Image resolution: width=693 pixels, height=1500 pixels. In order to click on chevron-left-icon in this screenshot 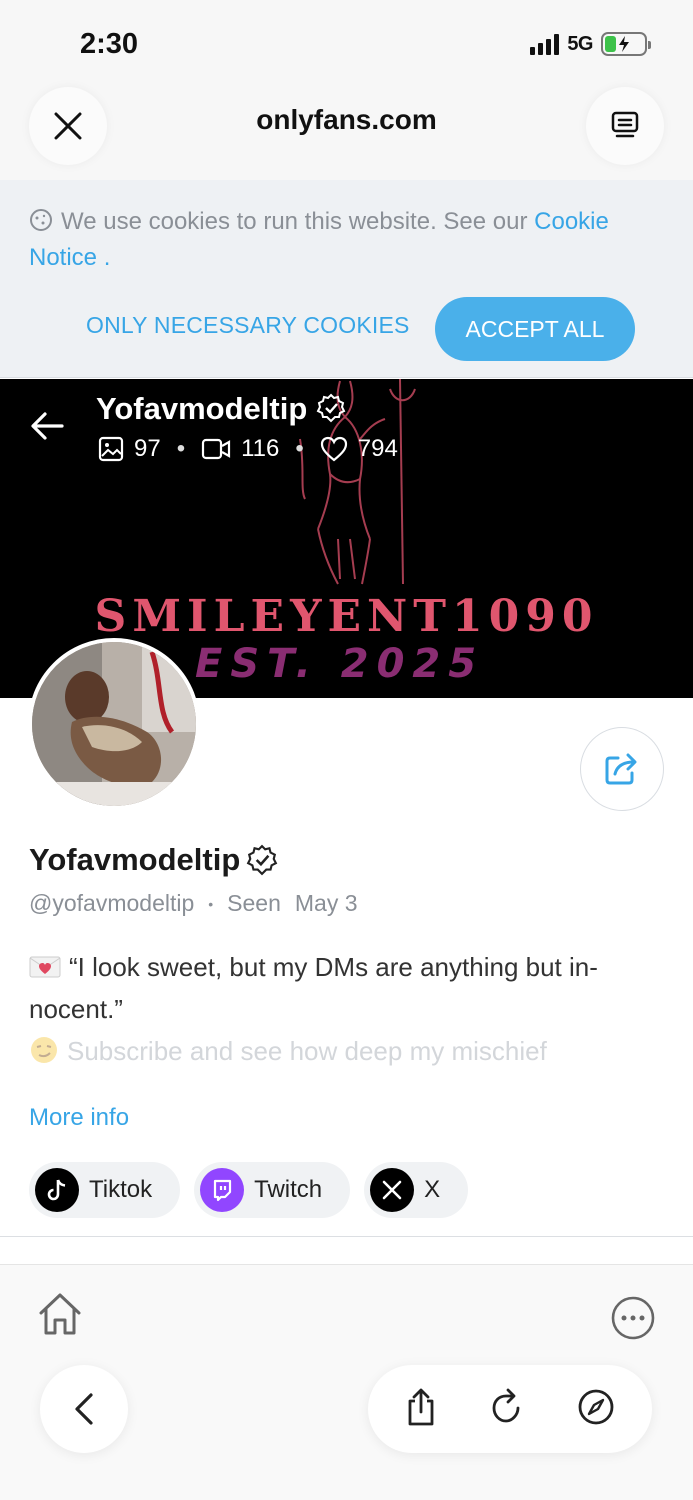, I will do `click(84, 1409)`.